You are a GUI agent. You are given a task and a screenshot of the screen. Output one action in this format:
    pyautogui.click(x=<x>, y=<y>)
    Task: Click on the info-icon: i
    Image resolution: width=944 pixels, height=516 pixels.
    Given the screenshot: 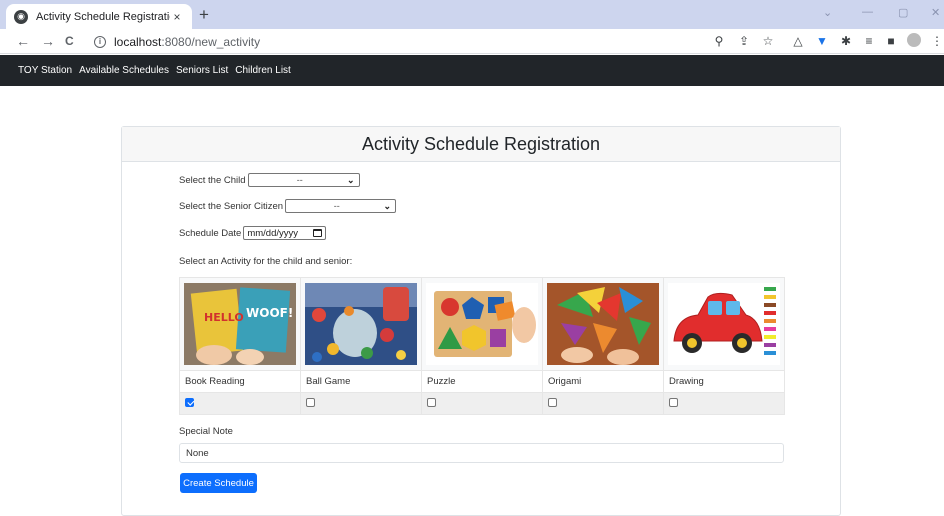 What is the action you would take?
    pyautogui.click(x=100, y=41)
    